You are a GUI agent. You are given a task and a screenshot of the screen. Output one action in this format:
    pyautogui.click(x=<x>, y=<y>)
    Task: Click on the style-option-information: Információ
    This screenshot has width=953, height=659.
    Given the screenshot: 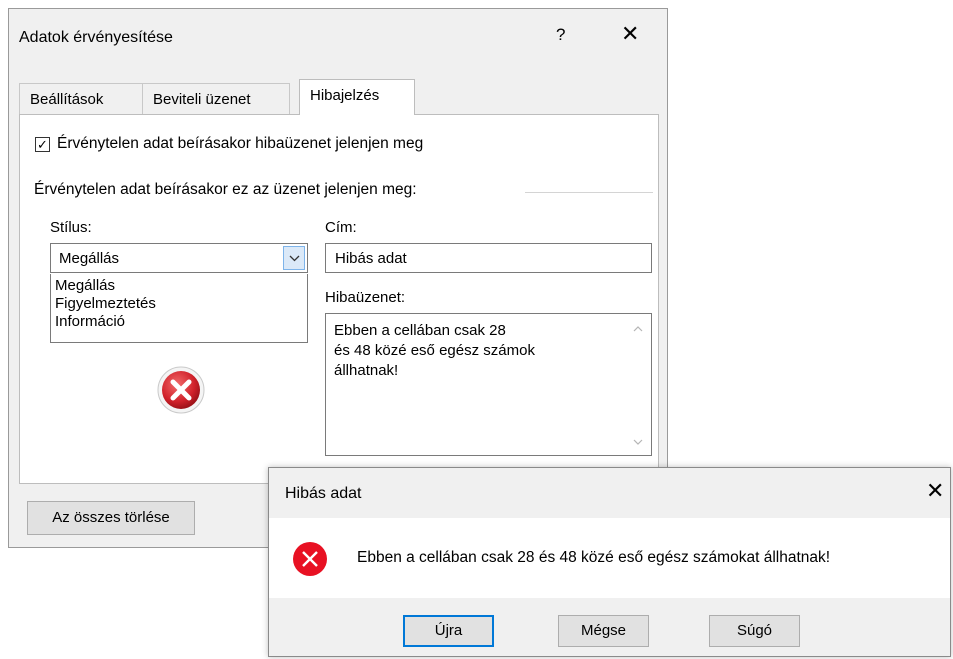 What is the action you would take?
    pyautogui.click(x=181, y=322)
    